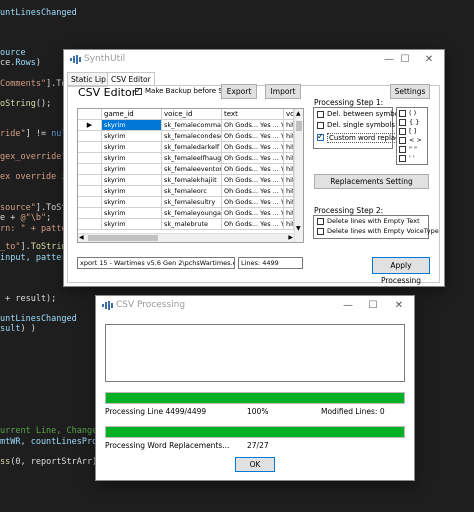 The height and width of the screenshot is (512, 474). Describe the element at coordinates (298, 113) in the screenshot. I see `scroll-up-arrow-icon: ▲` at that location.